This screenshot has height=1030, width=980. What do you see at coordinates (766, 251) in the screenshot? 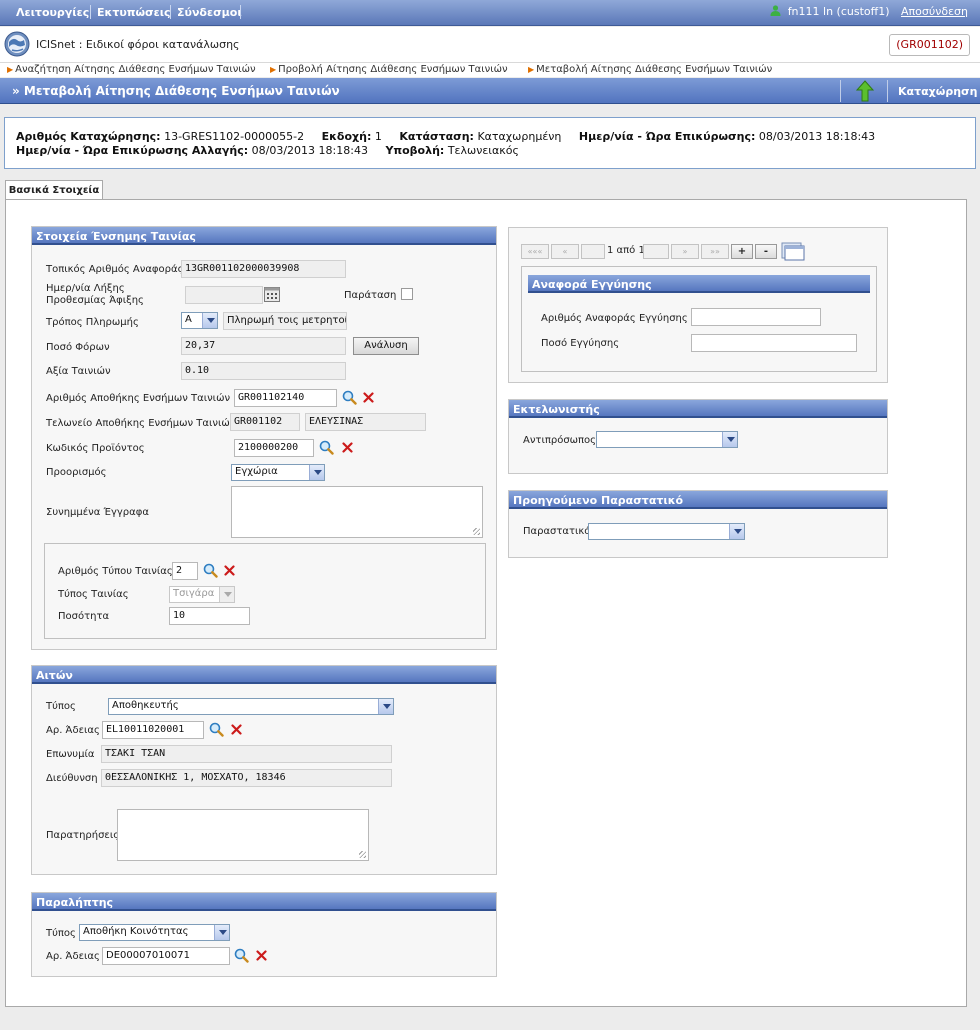
I see `pager-remove-button: -` at bounding box center [766, 251].